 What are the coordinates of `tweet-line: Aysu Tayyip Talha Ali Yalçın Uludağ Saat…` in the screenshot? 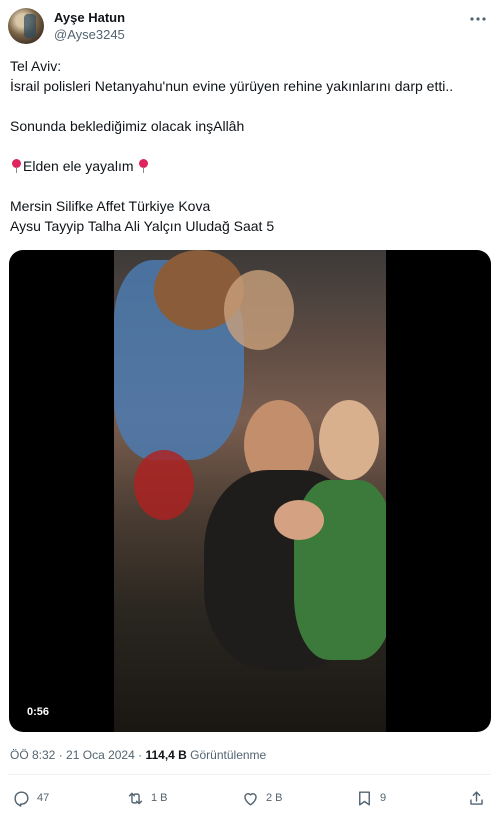 It's located at (142, 226).